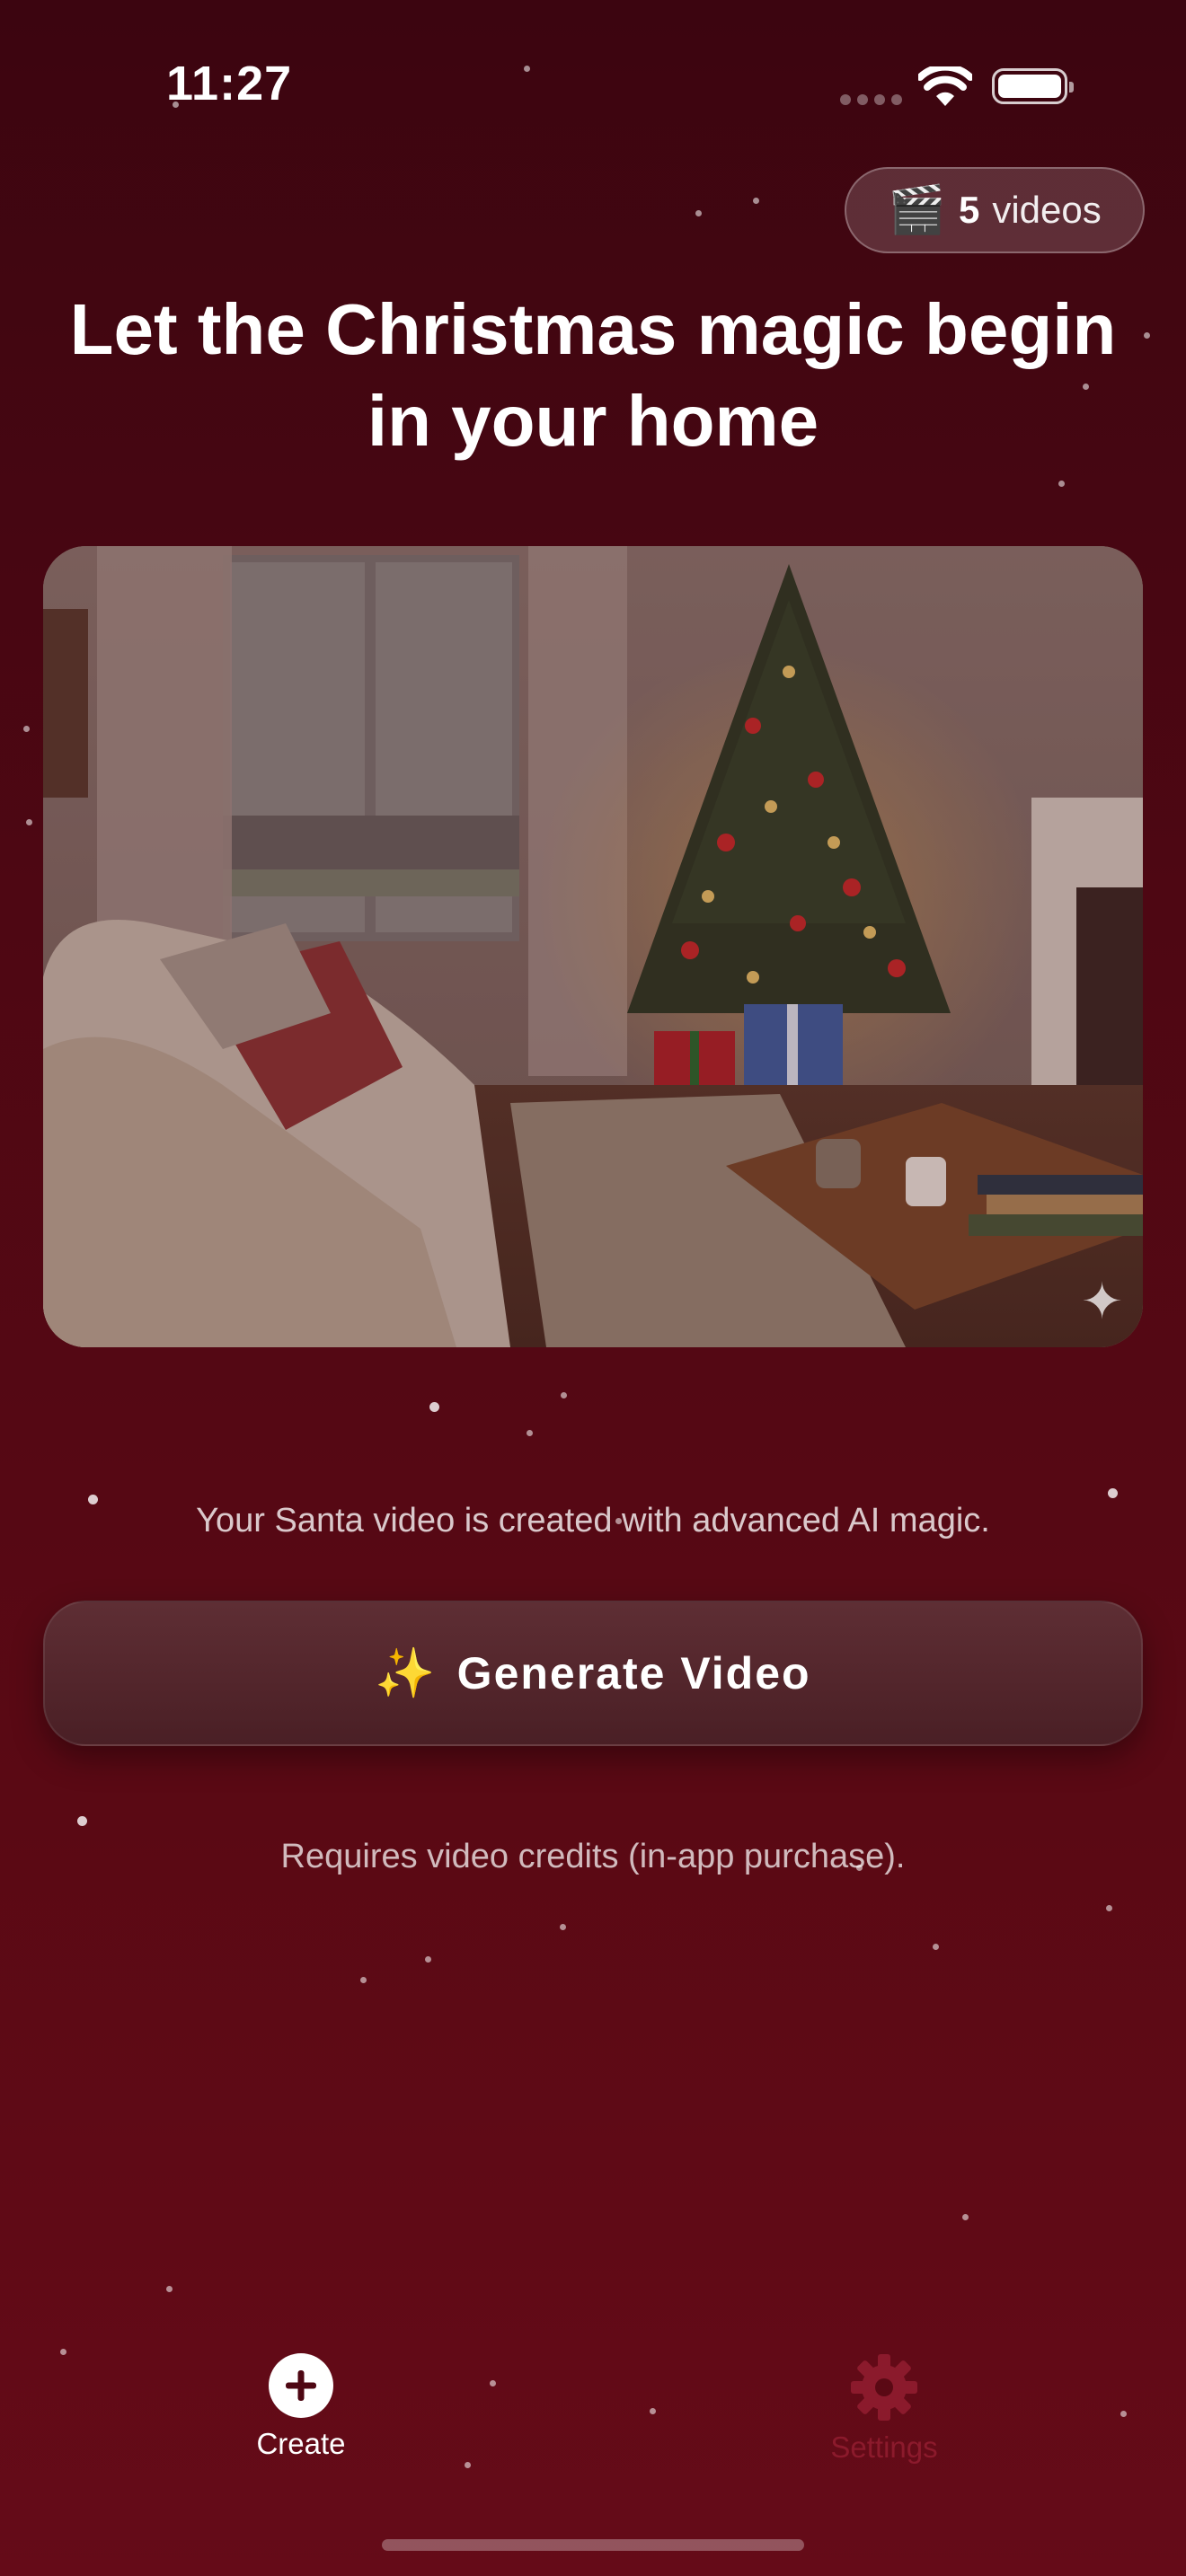 The image size is (1186, 2576). Describe the element at coordinates (1047, 210) in the screenshot. I see `credits-unit: videos` at that location.